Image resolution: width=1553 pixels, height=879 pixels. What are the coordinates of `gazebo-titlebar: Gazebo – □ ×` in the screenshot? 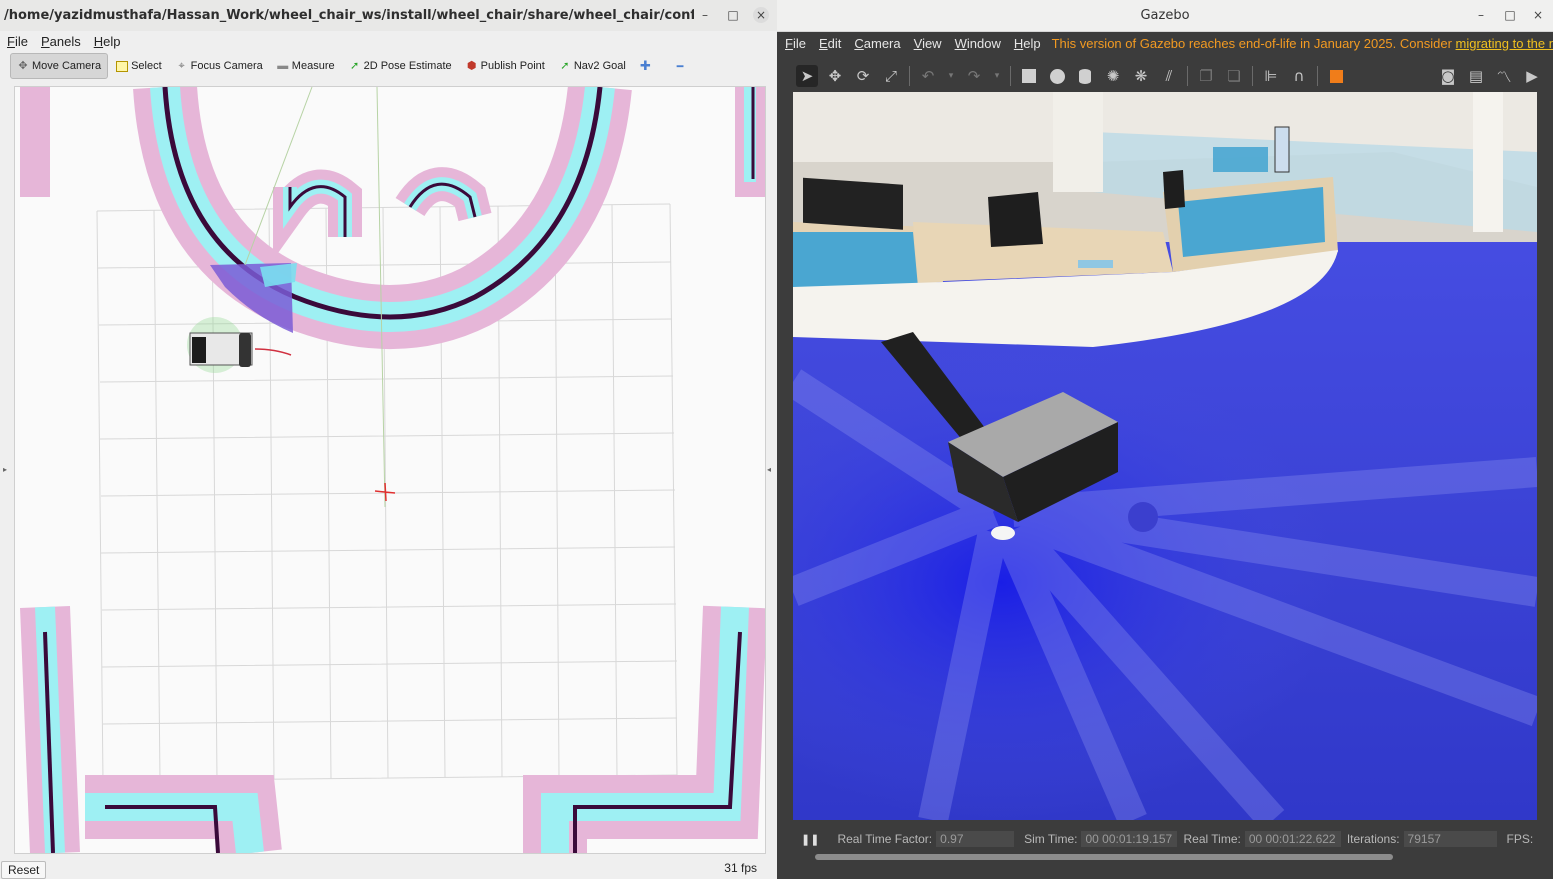 It's located at (1165, 16).